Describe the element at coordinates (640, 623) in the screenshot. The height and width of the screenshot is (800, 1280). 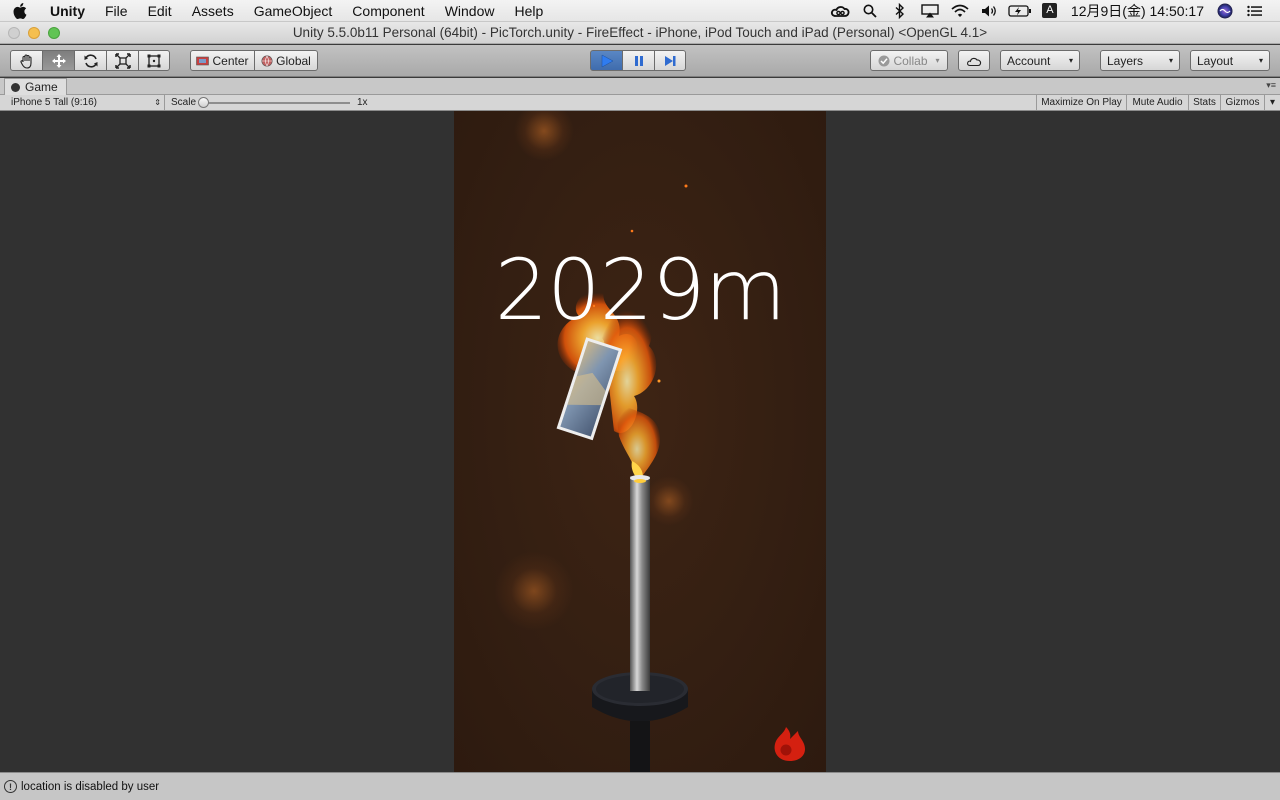
I see `torch` at that location.